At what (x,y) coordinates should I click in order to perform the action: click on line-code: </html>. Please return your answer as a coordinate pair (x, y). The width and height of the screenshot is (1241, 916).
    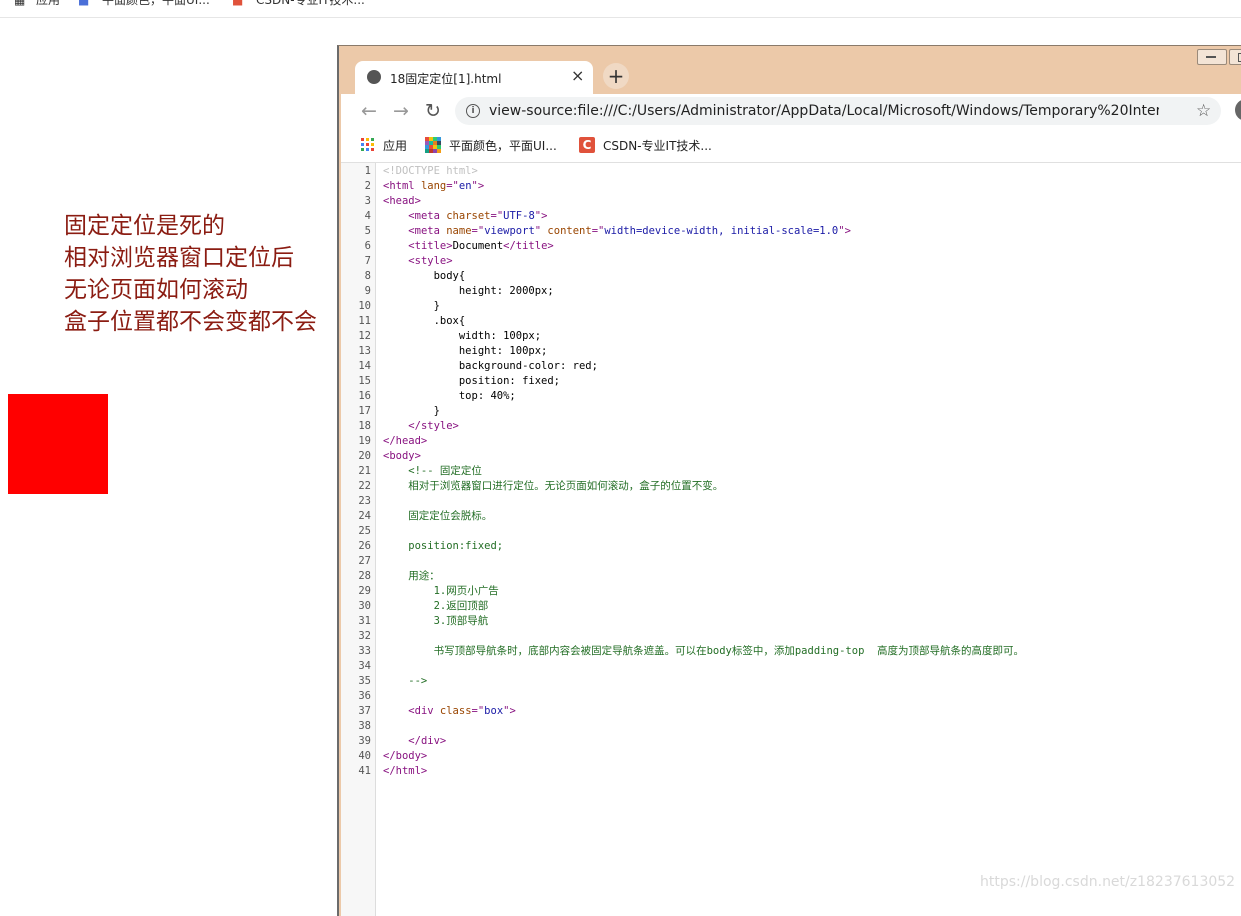
    Looking at the image, I should click on (405, 771).